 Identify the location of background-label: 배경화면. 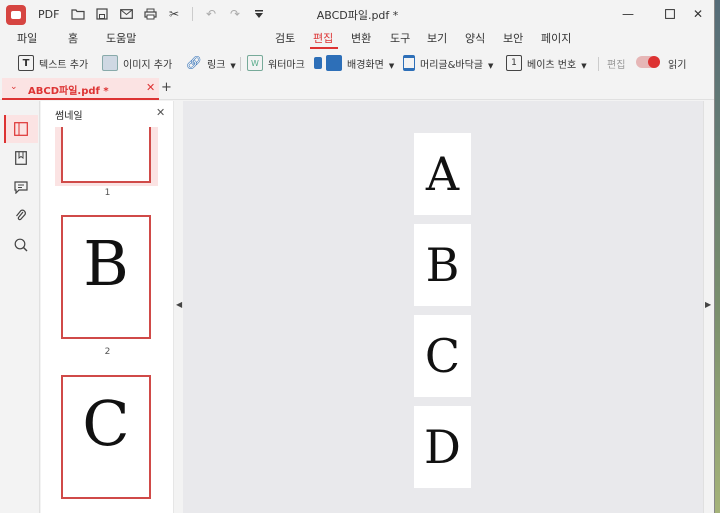
(365, 65).